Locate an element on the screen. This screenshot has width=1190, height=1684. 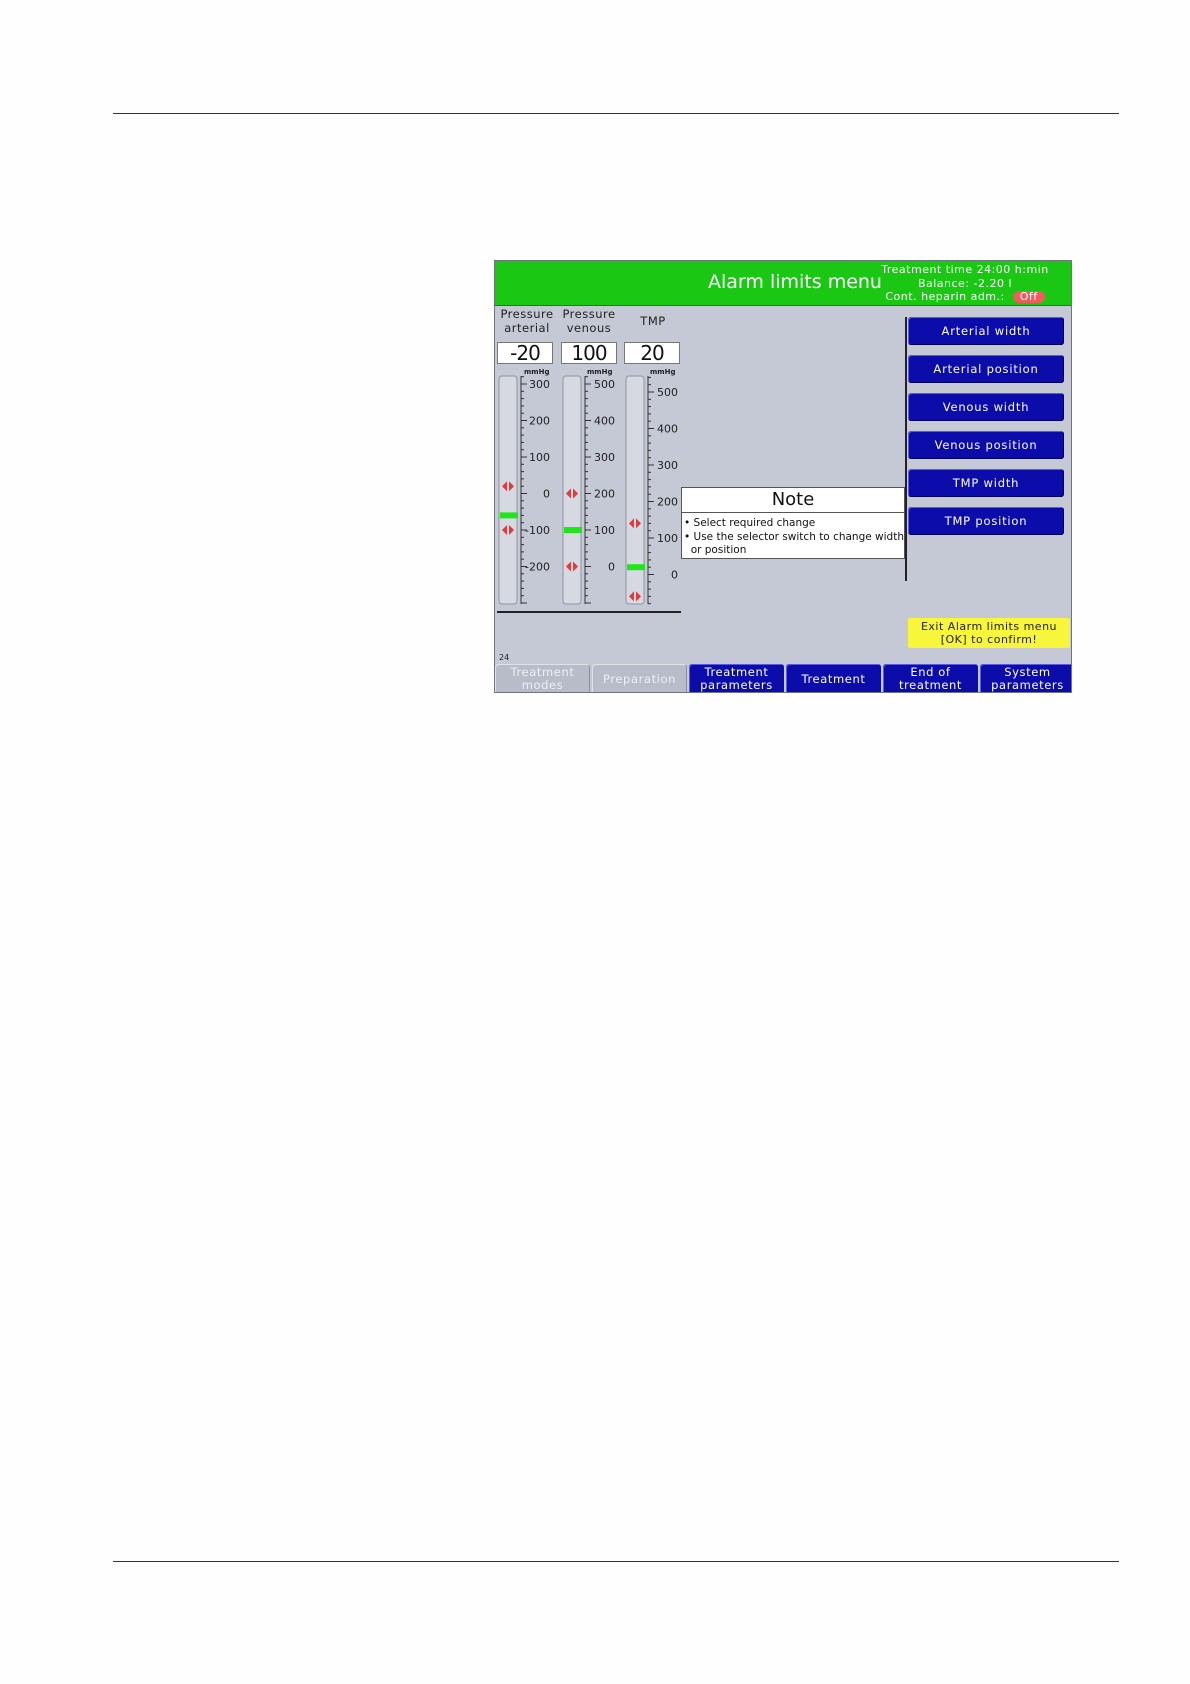
gauge-tick-label: -100 is located at coordinates (537, 530).